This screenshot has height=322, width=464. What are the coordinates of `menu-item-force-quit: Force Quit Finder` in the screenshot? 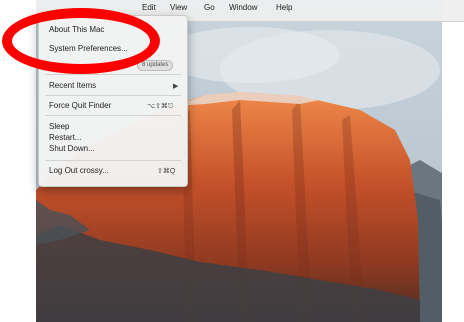 It's located at (80, 105).